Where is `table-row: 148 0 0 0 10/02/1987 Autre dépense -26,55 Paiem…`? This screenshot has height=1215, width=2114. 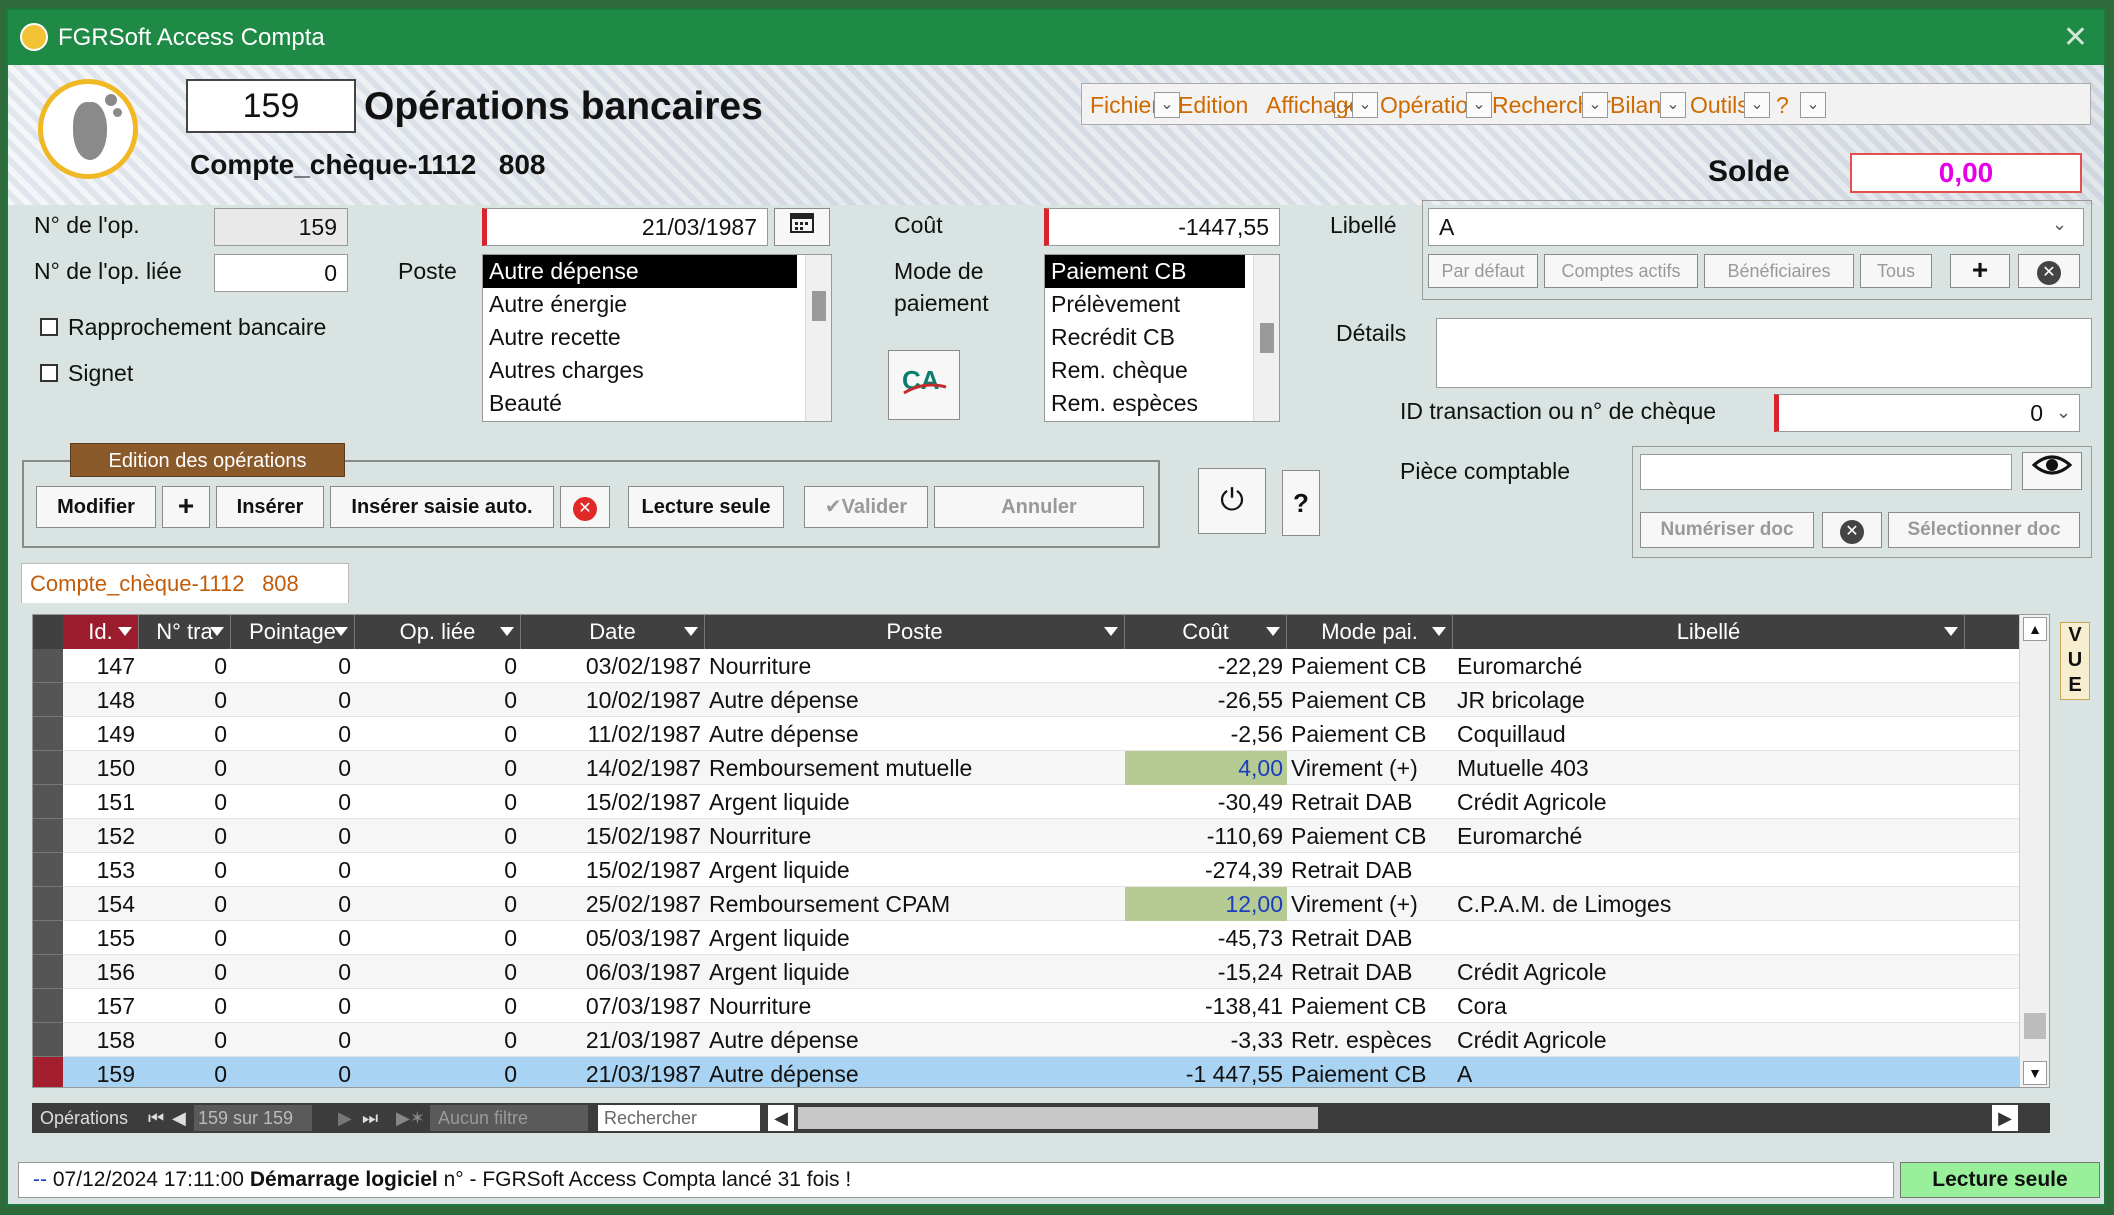 table-row: 148 0 0 0 10/02/1987 Autre dépense -26,55 Paiem… is located at coordinates (1041, 700).